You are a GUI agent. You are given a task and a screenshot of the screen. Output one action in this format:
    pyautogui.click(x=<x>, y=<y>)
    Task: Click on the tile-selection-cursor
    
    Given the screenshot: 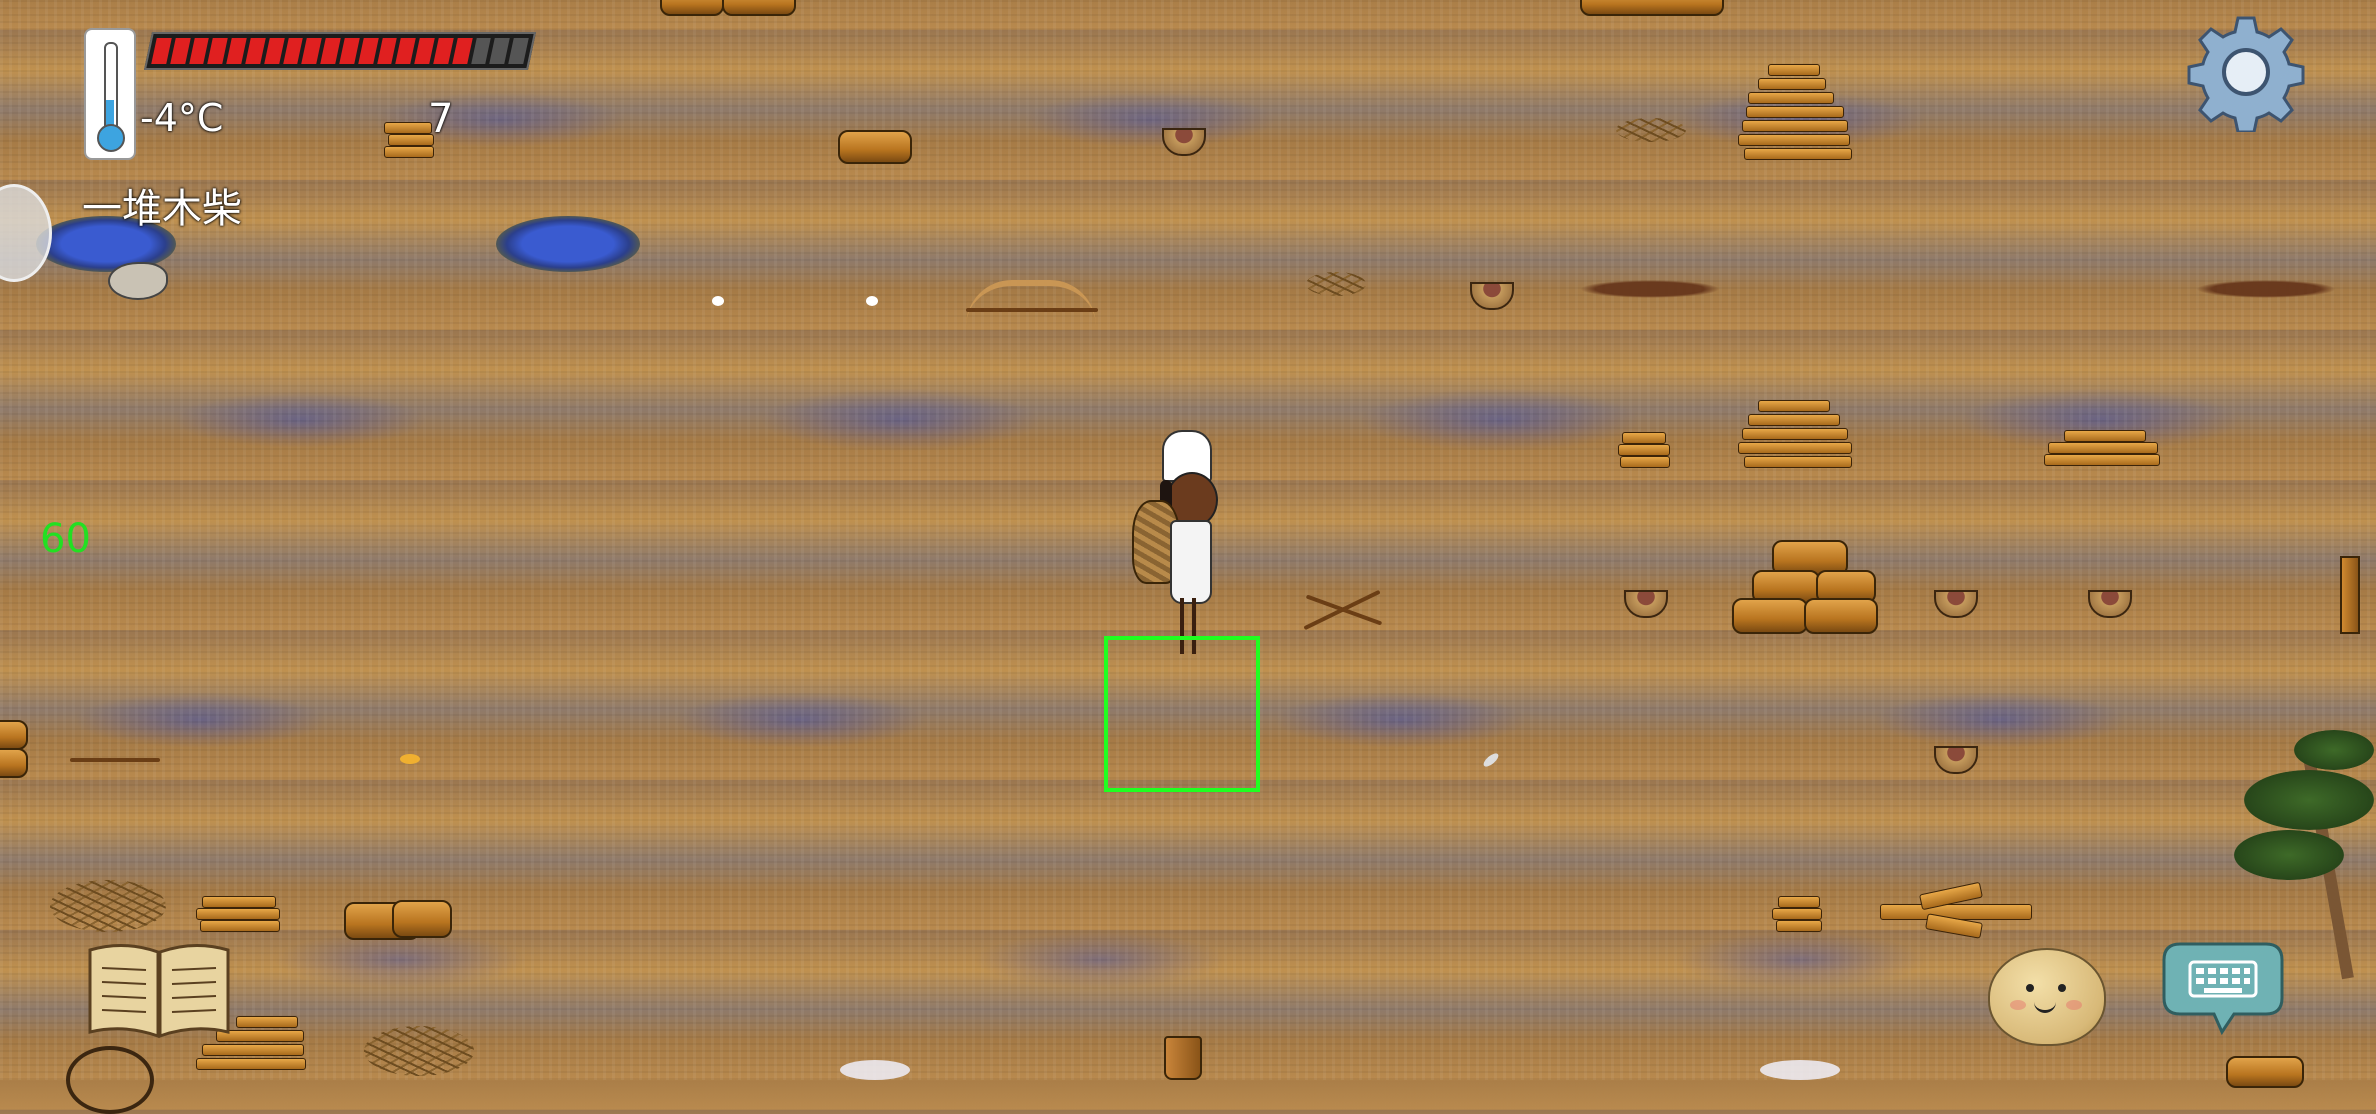 What is the action you would take?
    pyautogui.click(x=1182, y=714)
    